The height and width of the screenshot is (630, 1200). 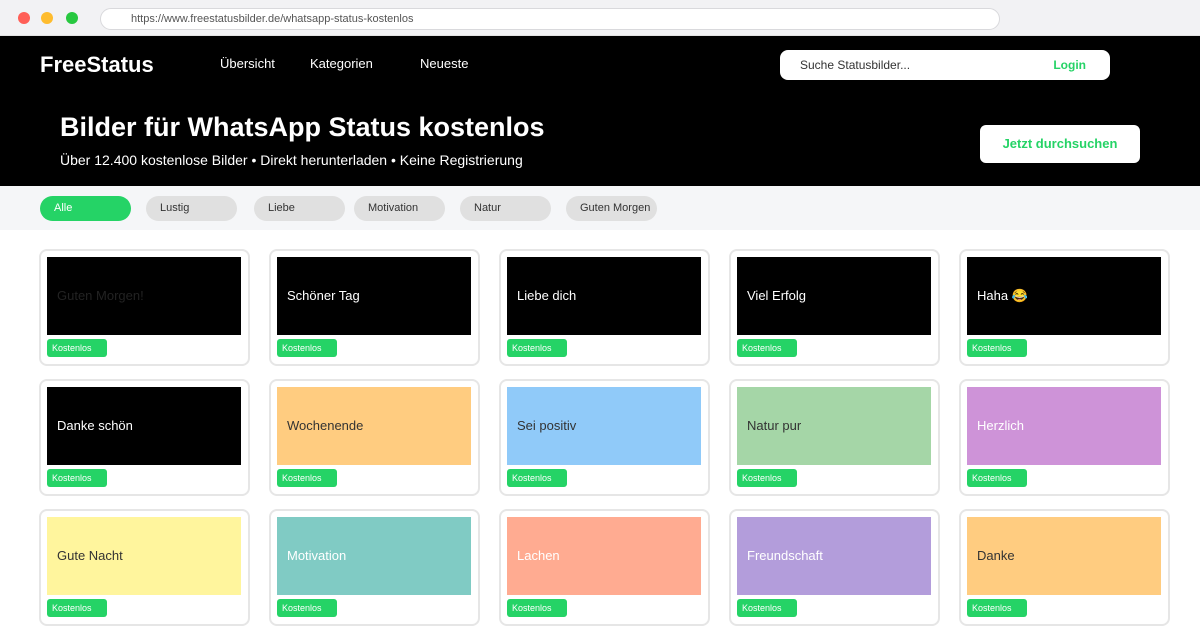 I want to click on site-logo: FreeStatus, so click(x=97, y=65).